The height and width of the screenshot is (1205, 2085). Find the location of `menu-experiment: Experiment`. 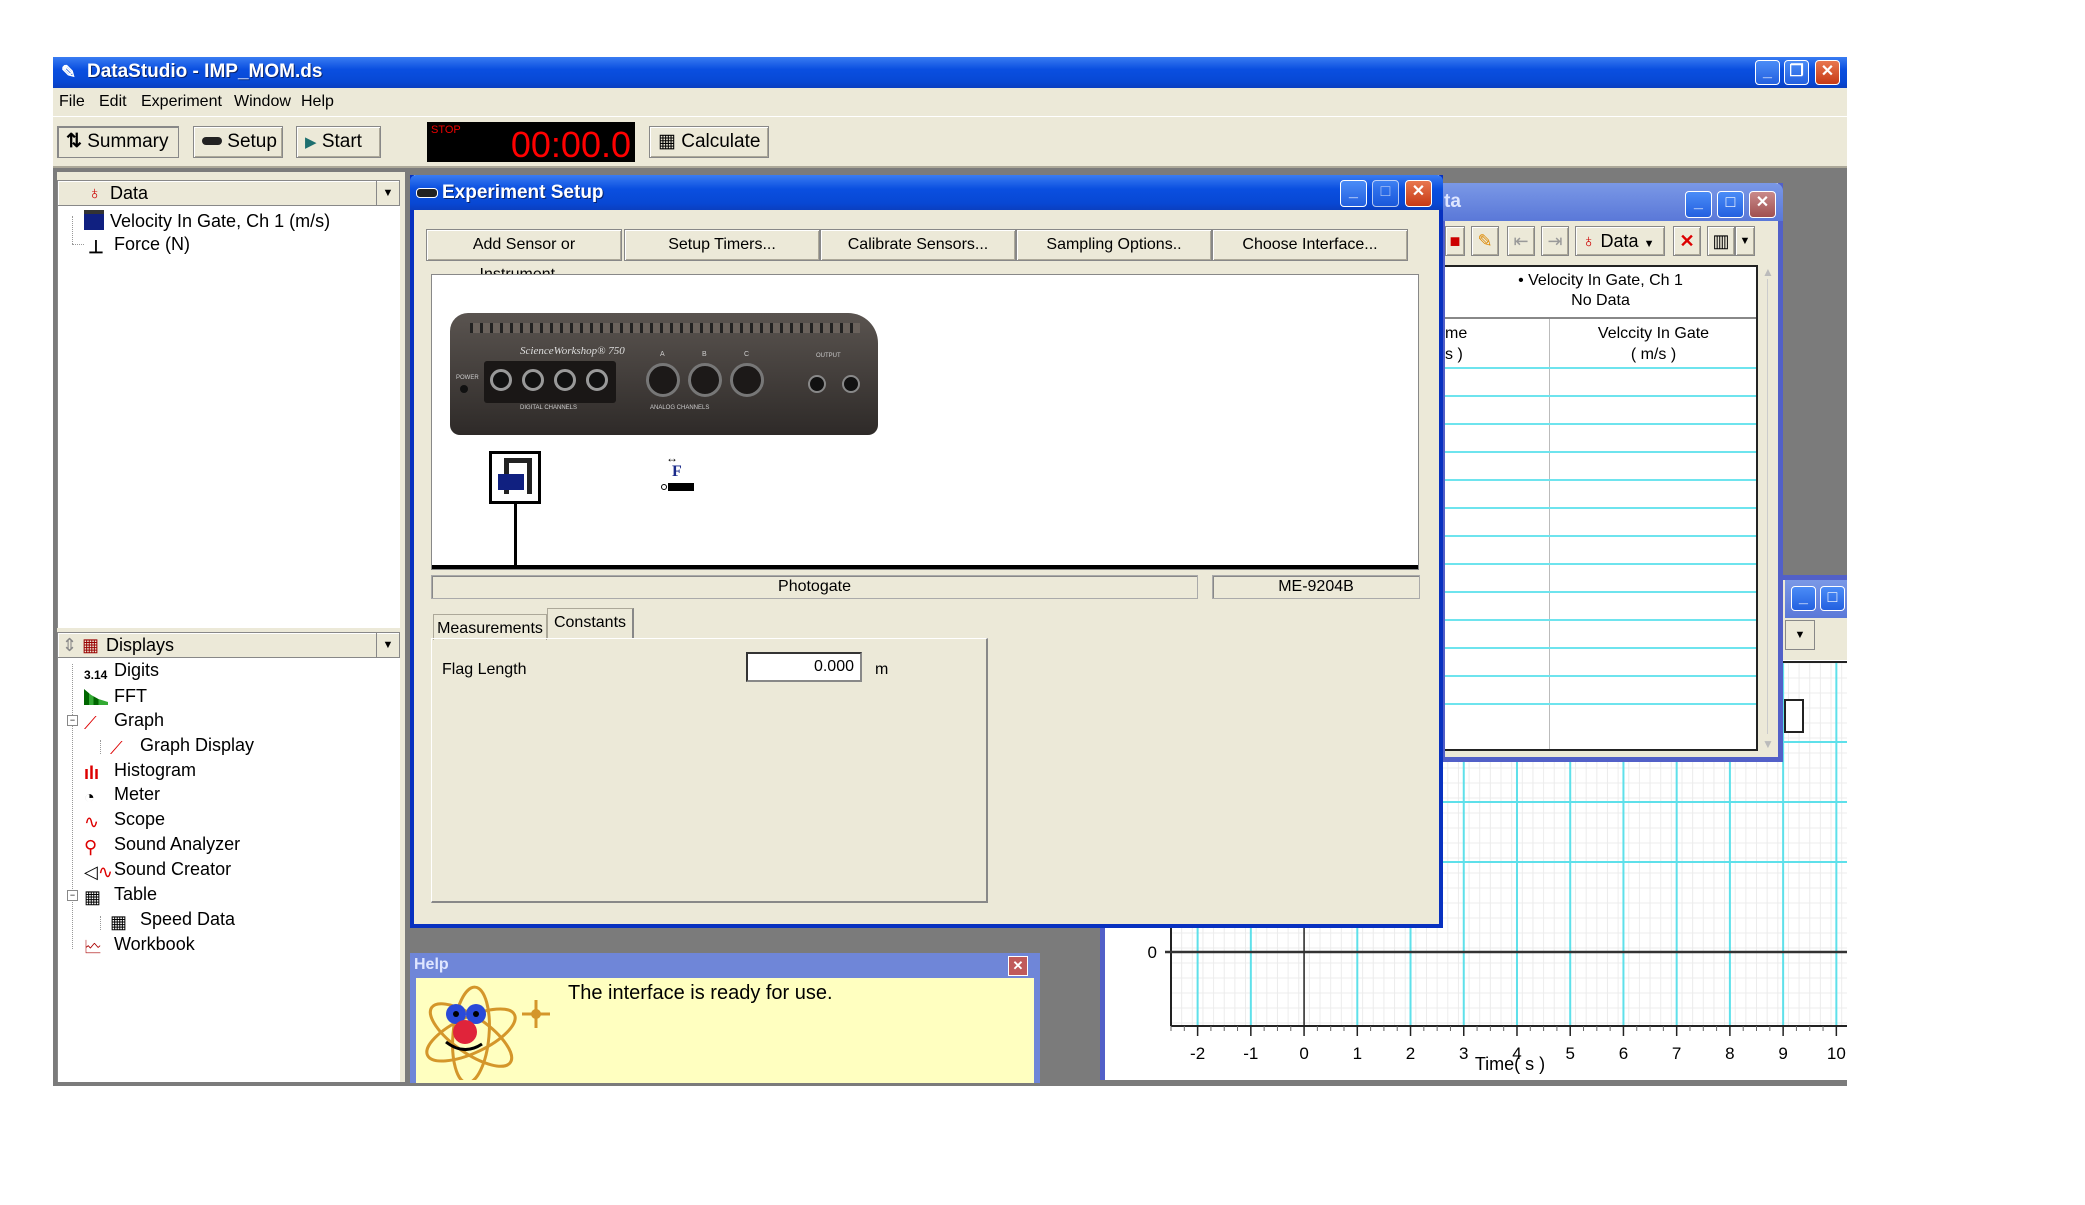

menu-experiment: Experiment is located at coordinates (181, 102).